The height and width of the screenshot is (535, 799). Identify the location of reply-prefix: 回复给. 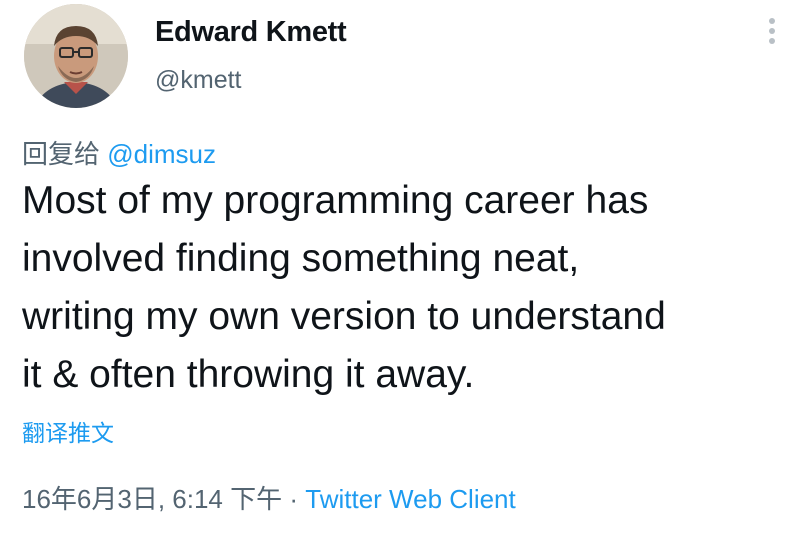
(61, 154).